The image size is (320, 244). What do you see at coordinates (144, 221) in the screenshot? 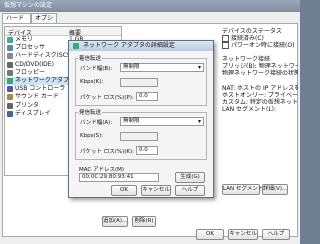
I see `remove-device-button: 削除(R)` at bounding box center [144, 221].